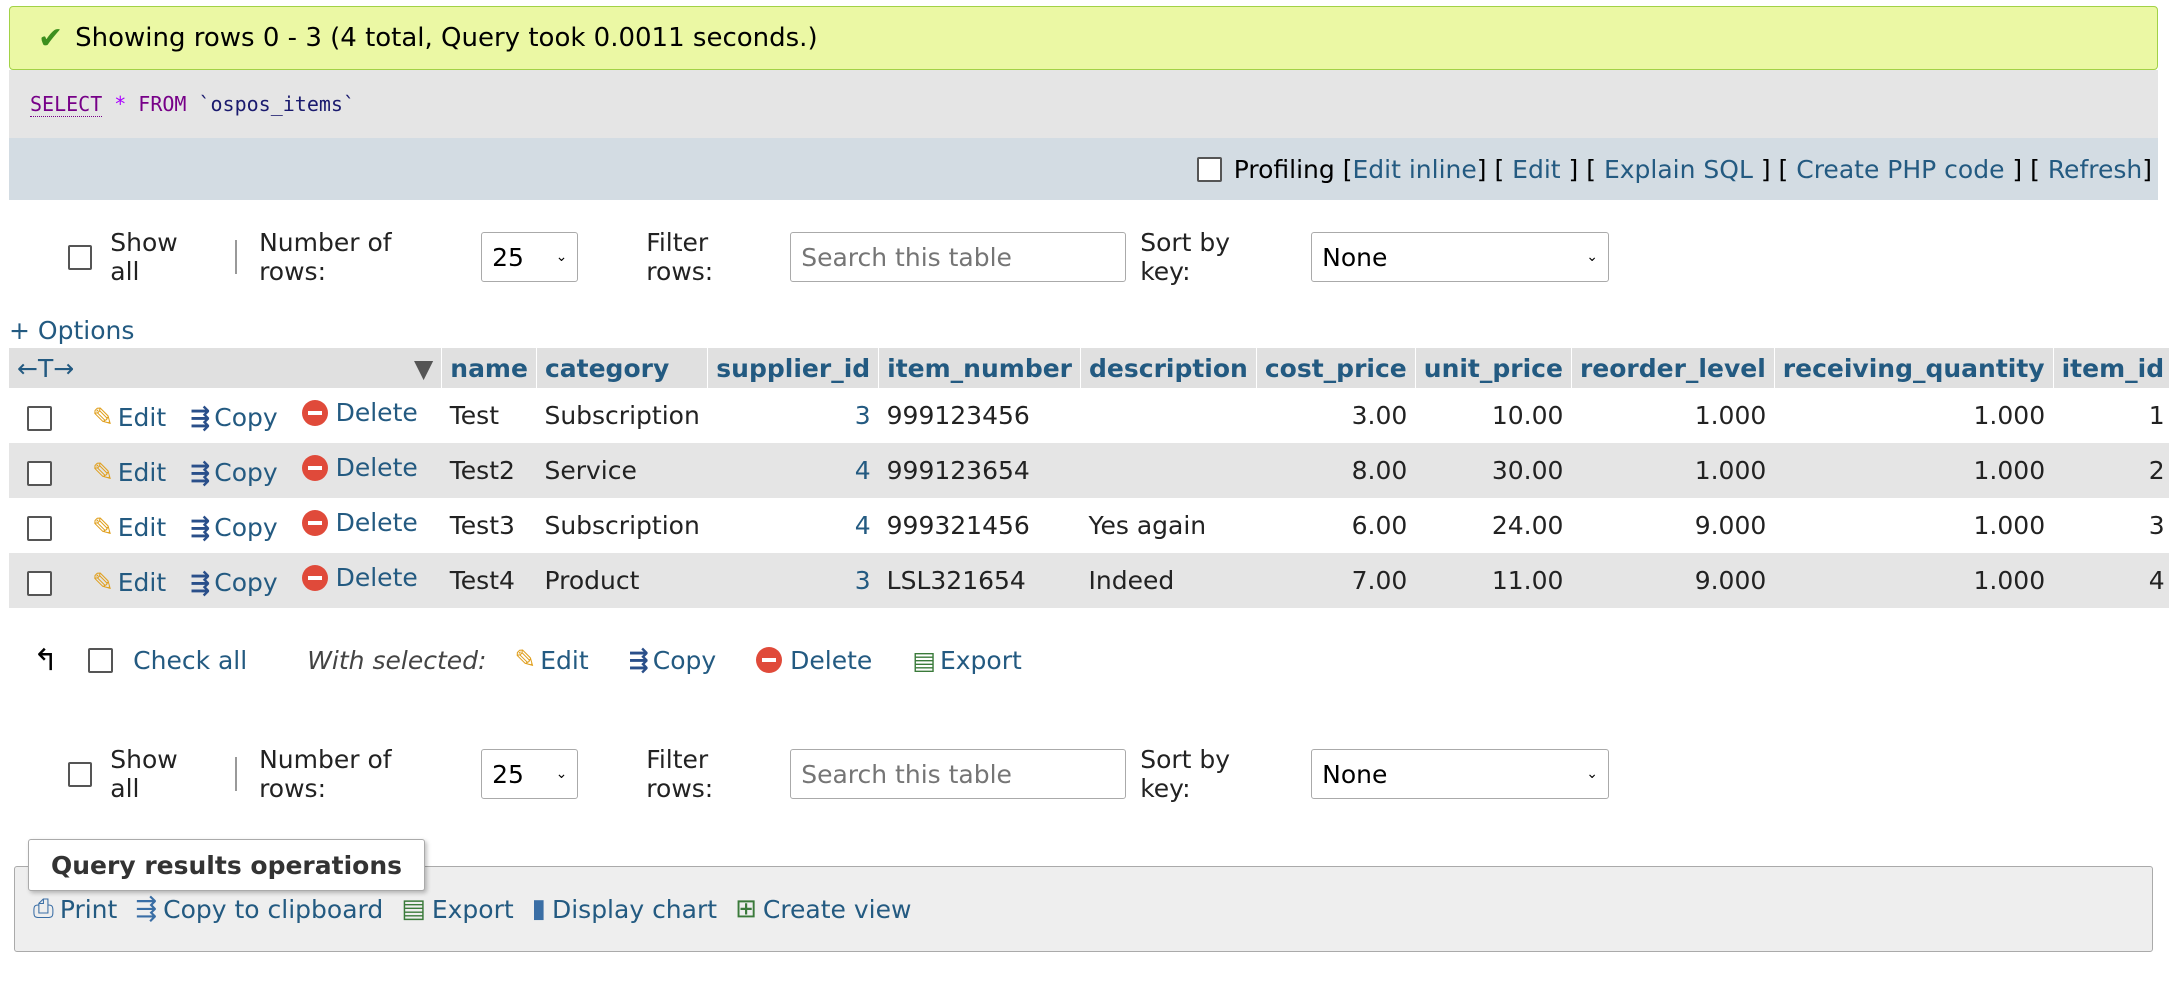 The width and height of the screenshot is (2169, 1001). What do you see at coordinates (190, 660) in the screenshot?
I see `check-all-link: Check all` at bounding box center [190, 660].